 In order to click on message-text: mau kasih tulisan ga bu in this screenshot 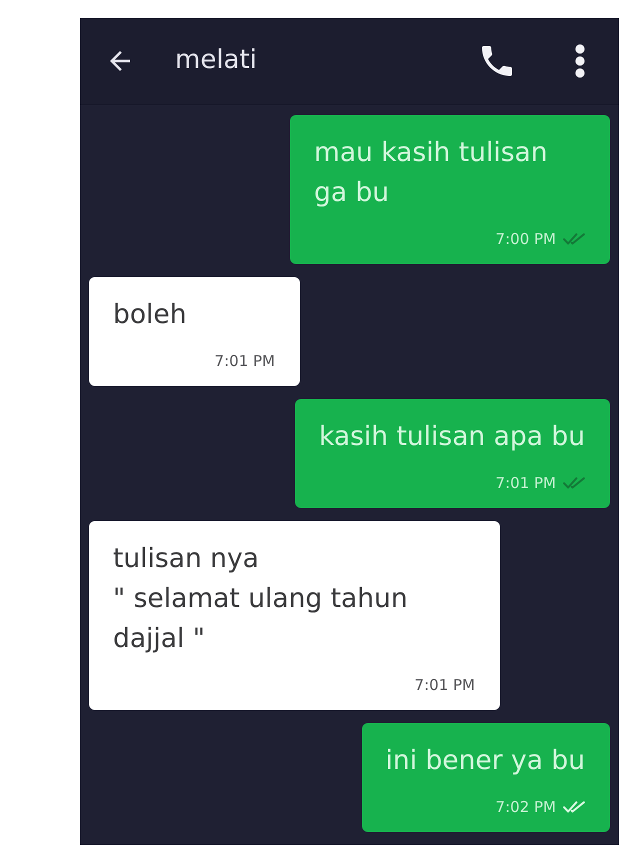, I will do `click(431, 173)`.